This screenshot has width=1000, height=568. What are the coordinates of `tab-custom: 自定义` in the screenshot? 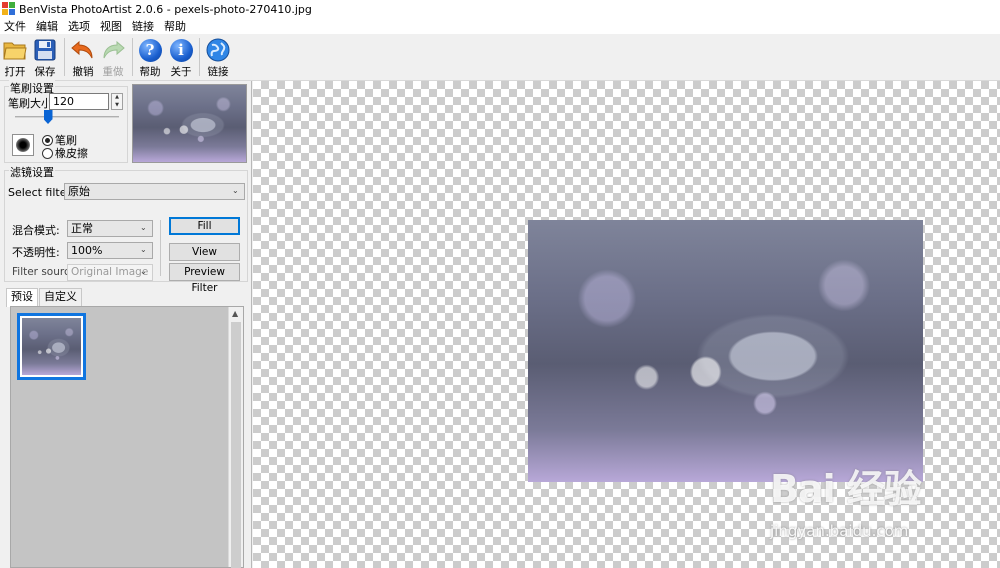 It's located at (60, 297).